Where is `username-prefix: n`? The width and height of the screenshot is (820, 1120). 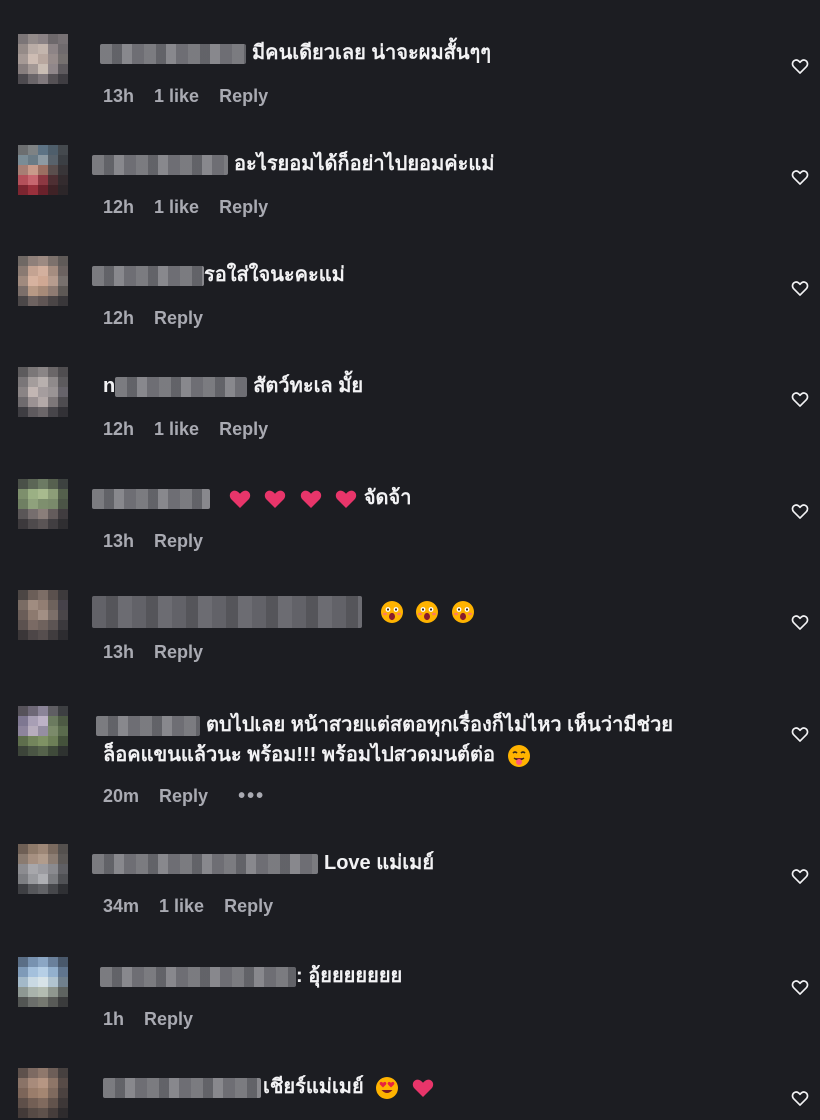 username-prefix: n is located at coordinates (109, 386).